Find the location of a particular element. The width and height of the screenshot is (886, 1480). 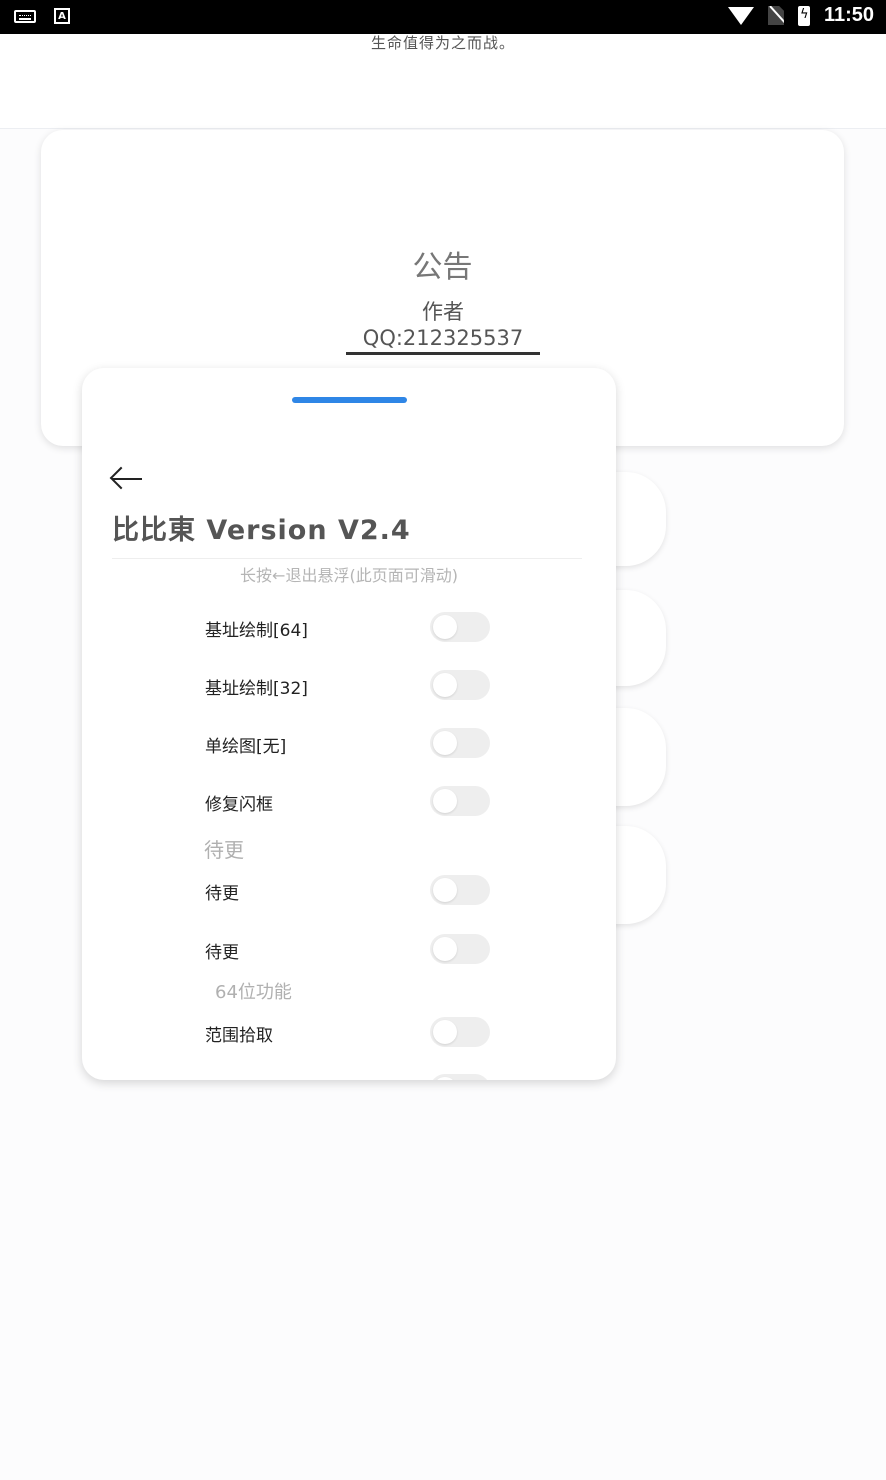

section-header: 待更 is located at coordinates (224, 850).